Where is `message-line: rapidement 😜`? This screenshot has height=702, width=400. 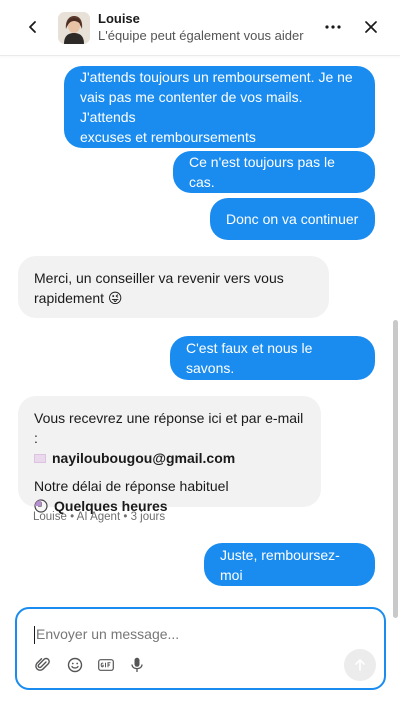
message-line: rapidement 😜 is located at coordinates (78, 298).